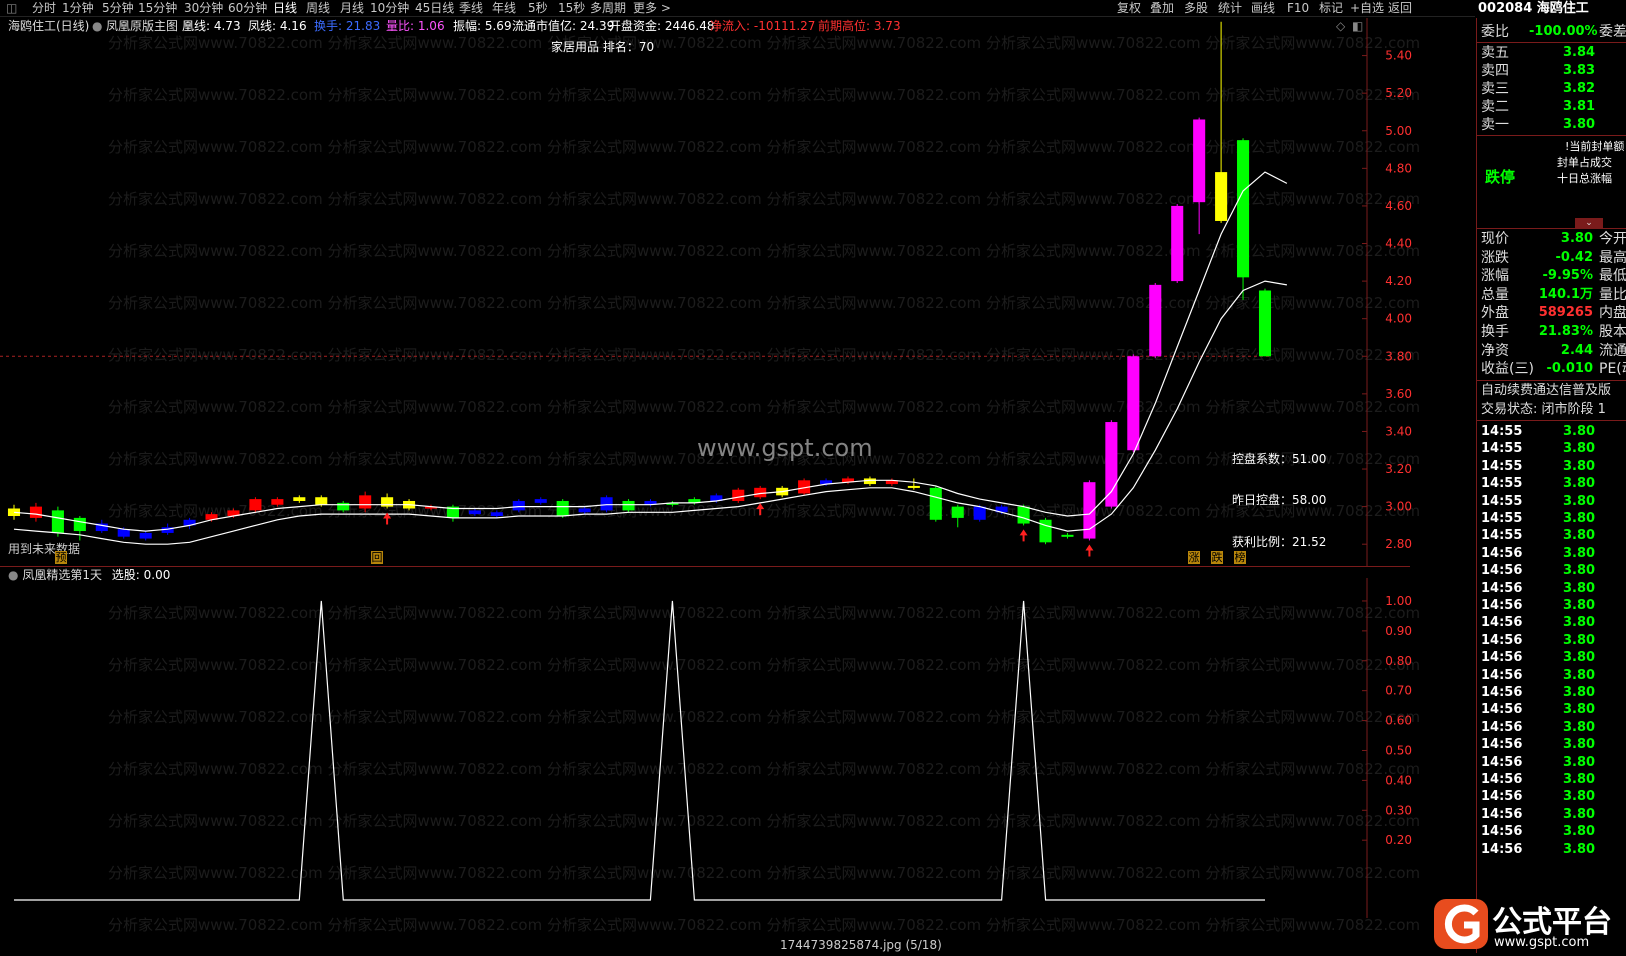 The height and width of the screenshot is (956, 1626). What do you see at coordinates (1576, 350) in the screenshot?
I see `quote-value: 2.44` at bounding box center [1576, 350].